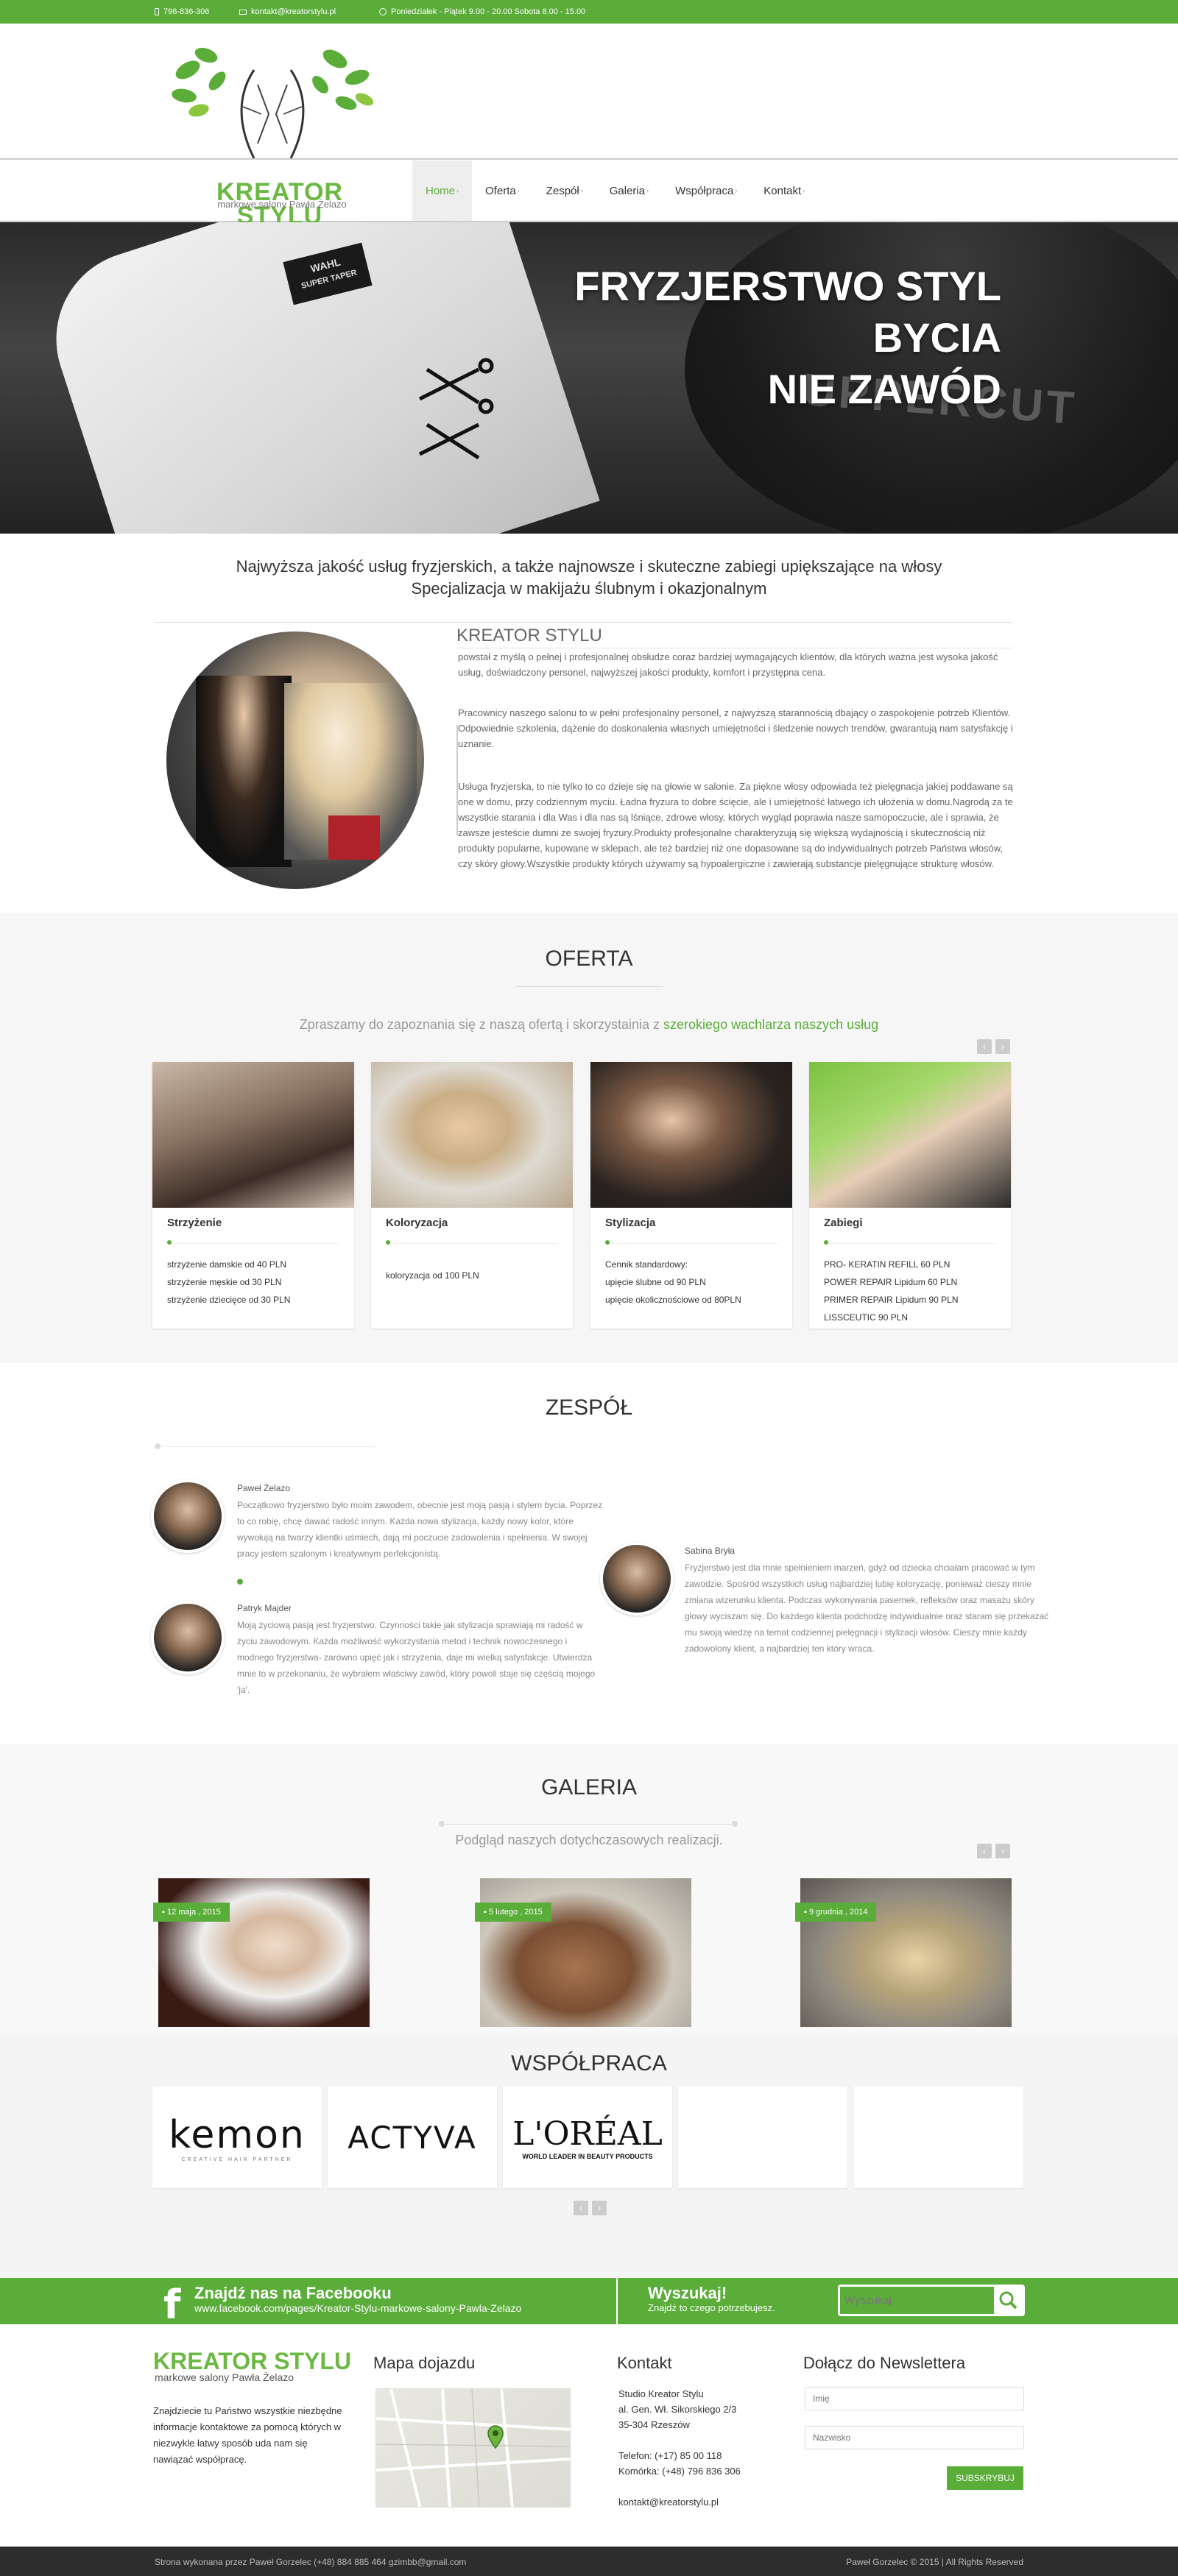  What do you see at coordinates (424, 2363) in the screenshot?
I see `map-heading: Mapa dojazdu` at bounding box center [424, 2363].